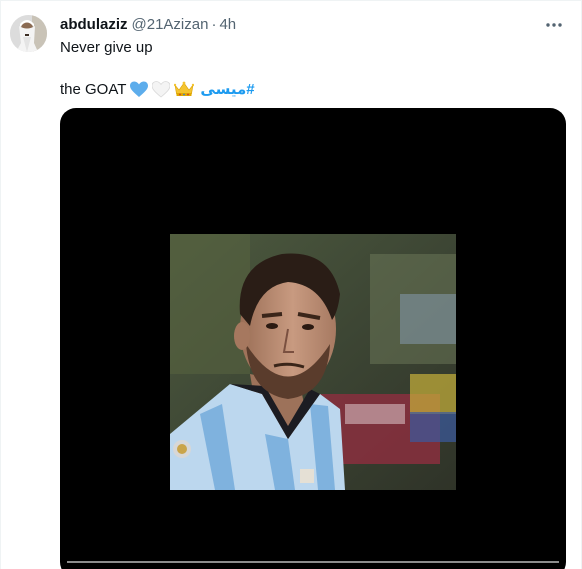  I want to click on author-handle: @21Azizan, so click(170, 24).